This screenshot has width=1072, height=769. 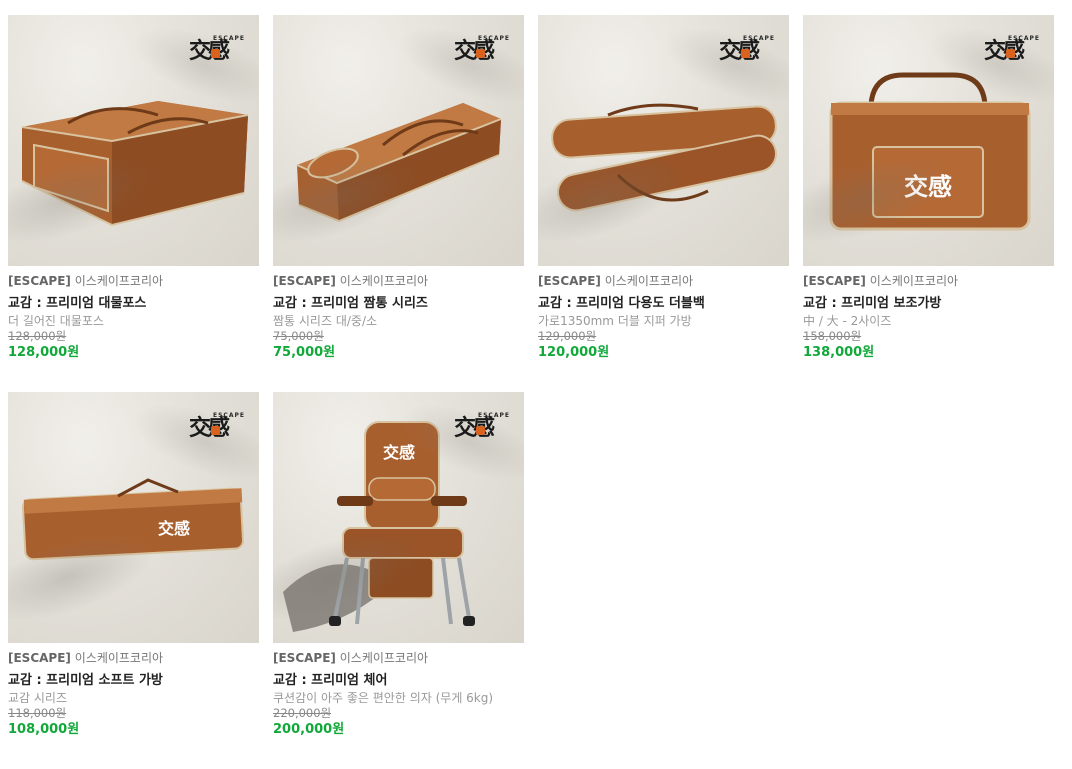 I want to click on original-price: 158,000원, so click(x=832, y=336).